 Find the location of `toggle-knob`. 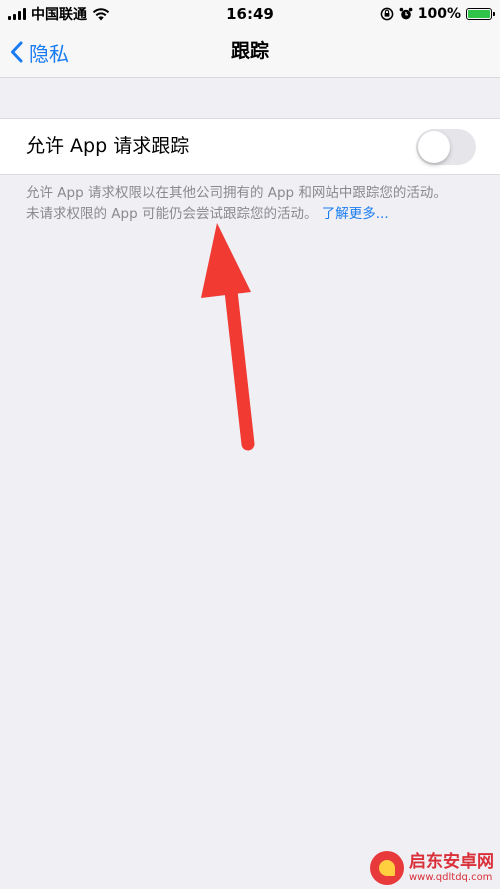

toggle-knob is located at coordinates (434, 147).